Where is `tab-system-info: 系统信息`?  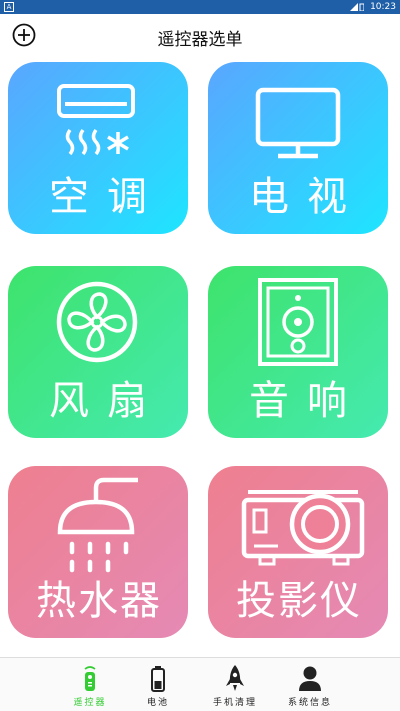
tab-system-info: 系统信息 is located at coordinates (310, 684).